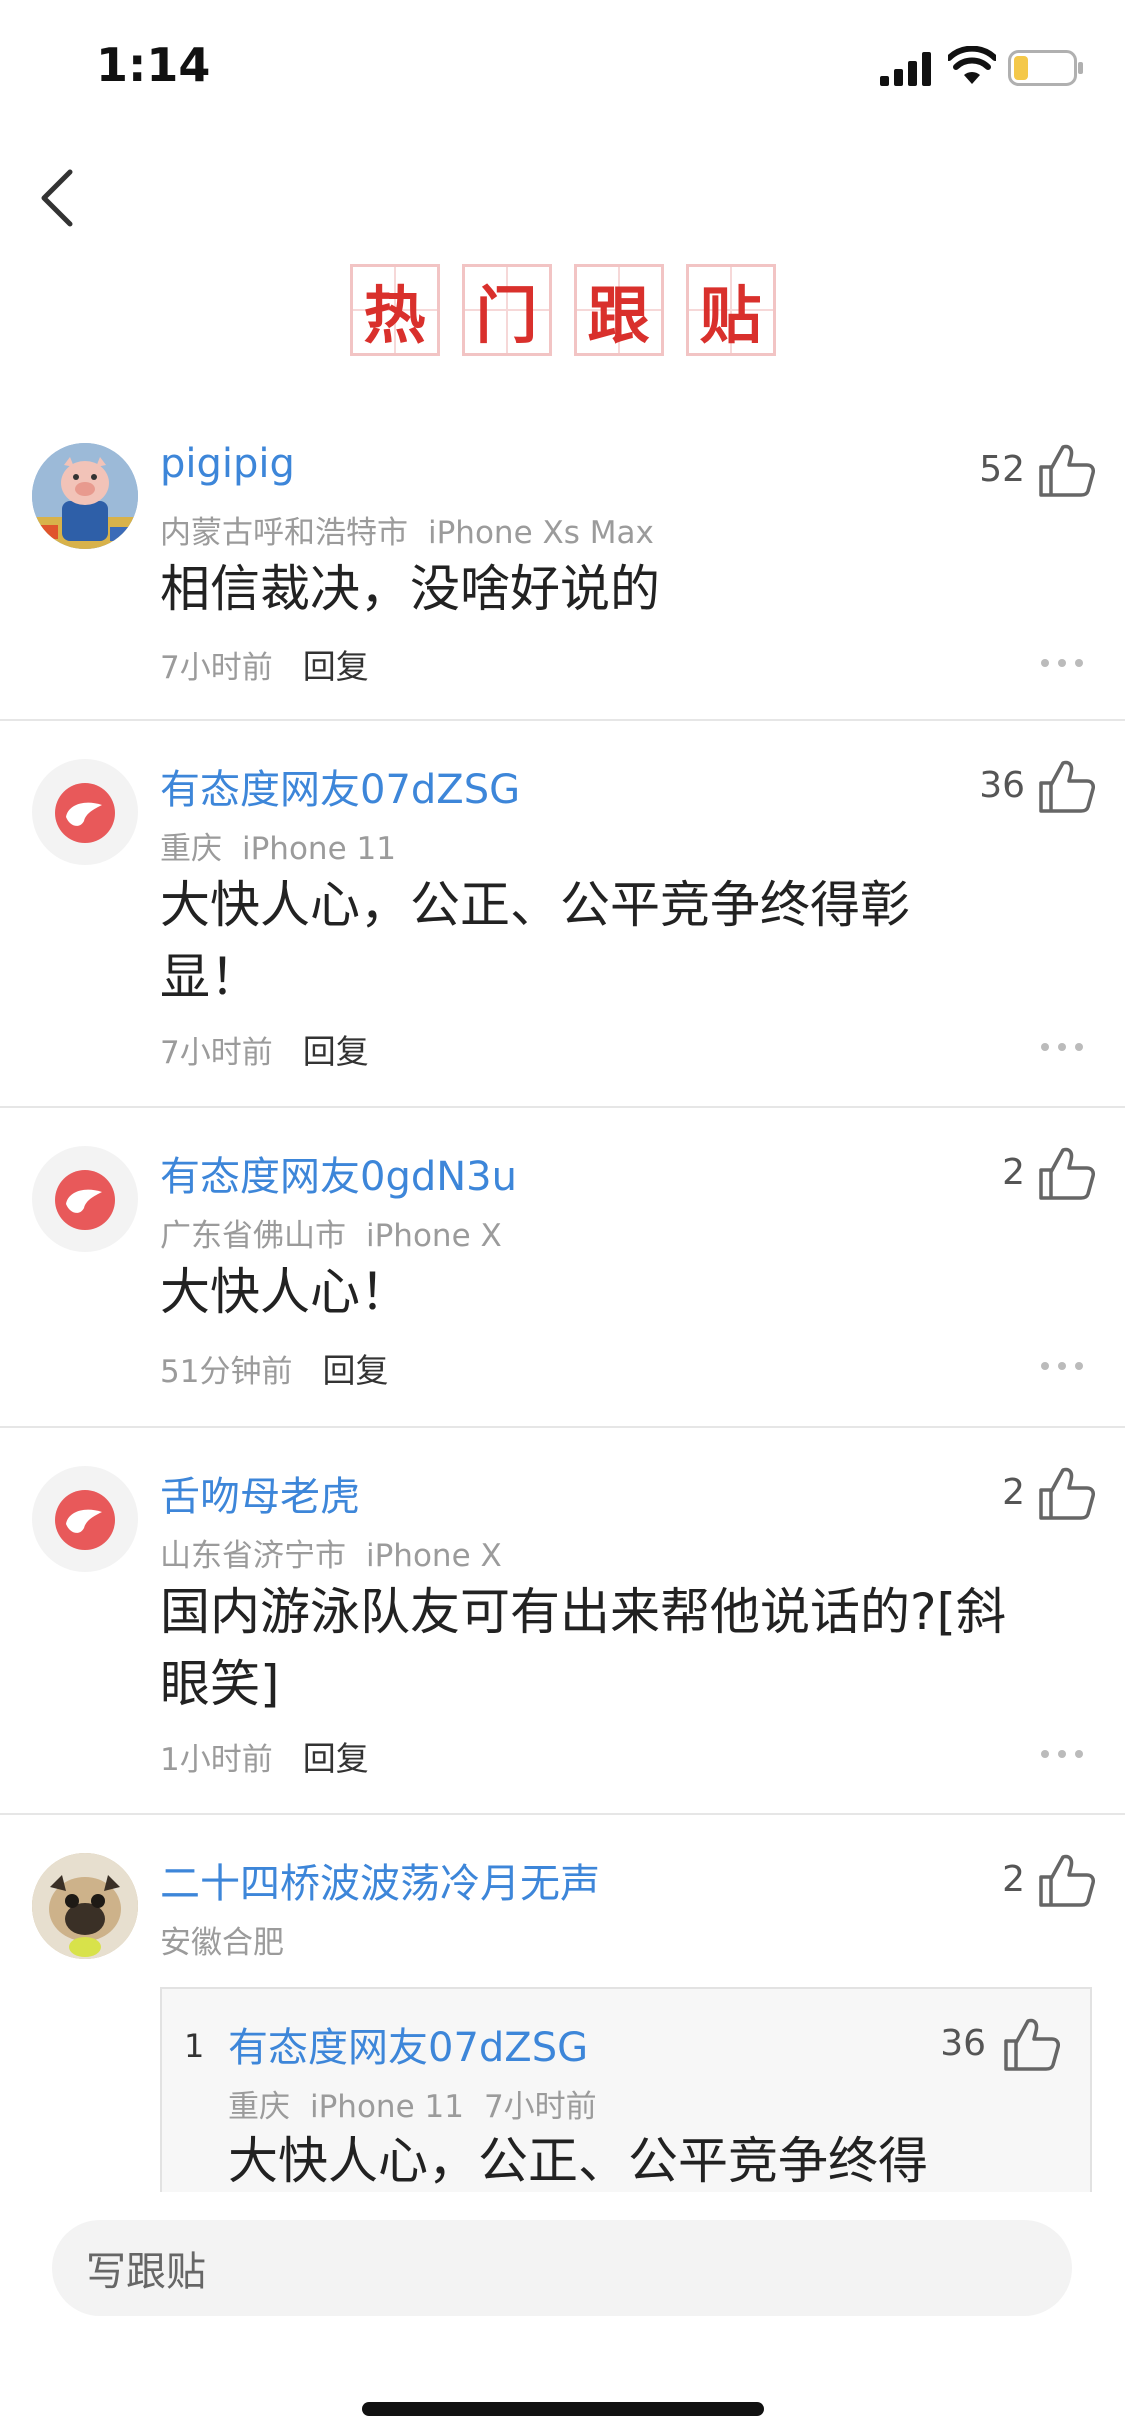  I want to click on comment-username: 有态度网友0gdN3u, so click(338, 1173).